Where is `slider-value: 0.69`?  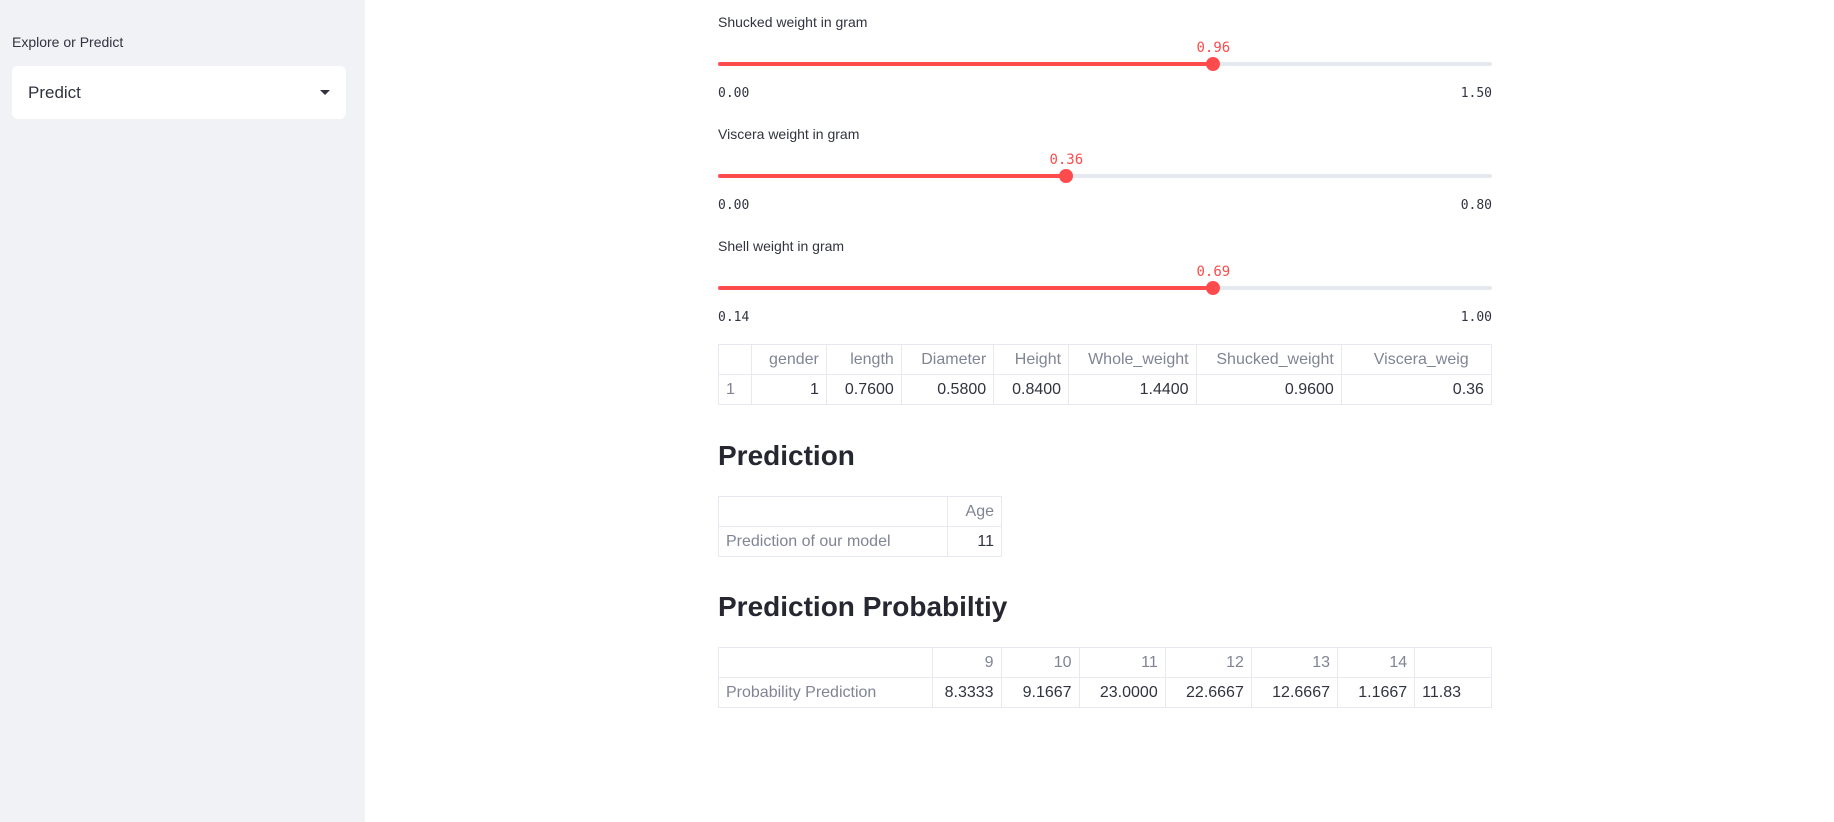 slider-value: 0.69 is located at coordinates (1213, 272).